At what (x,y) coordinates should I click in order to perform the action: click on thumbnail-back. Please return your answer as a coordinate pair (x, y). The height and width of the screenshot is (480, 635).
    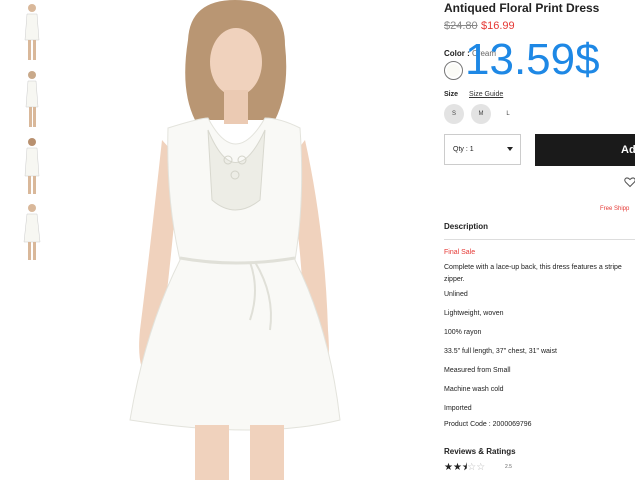
    Looking at the image, I should click on (32, 165).